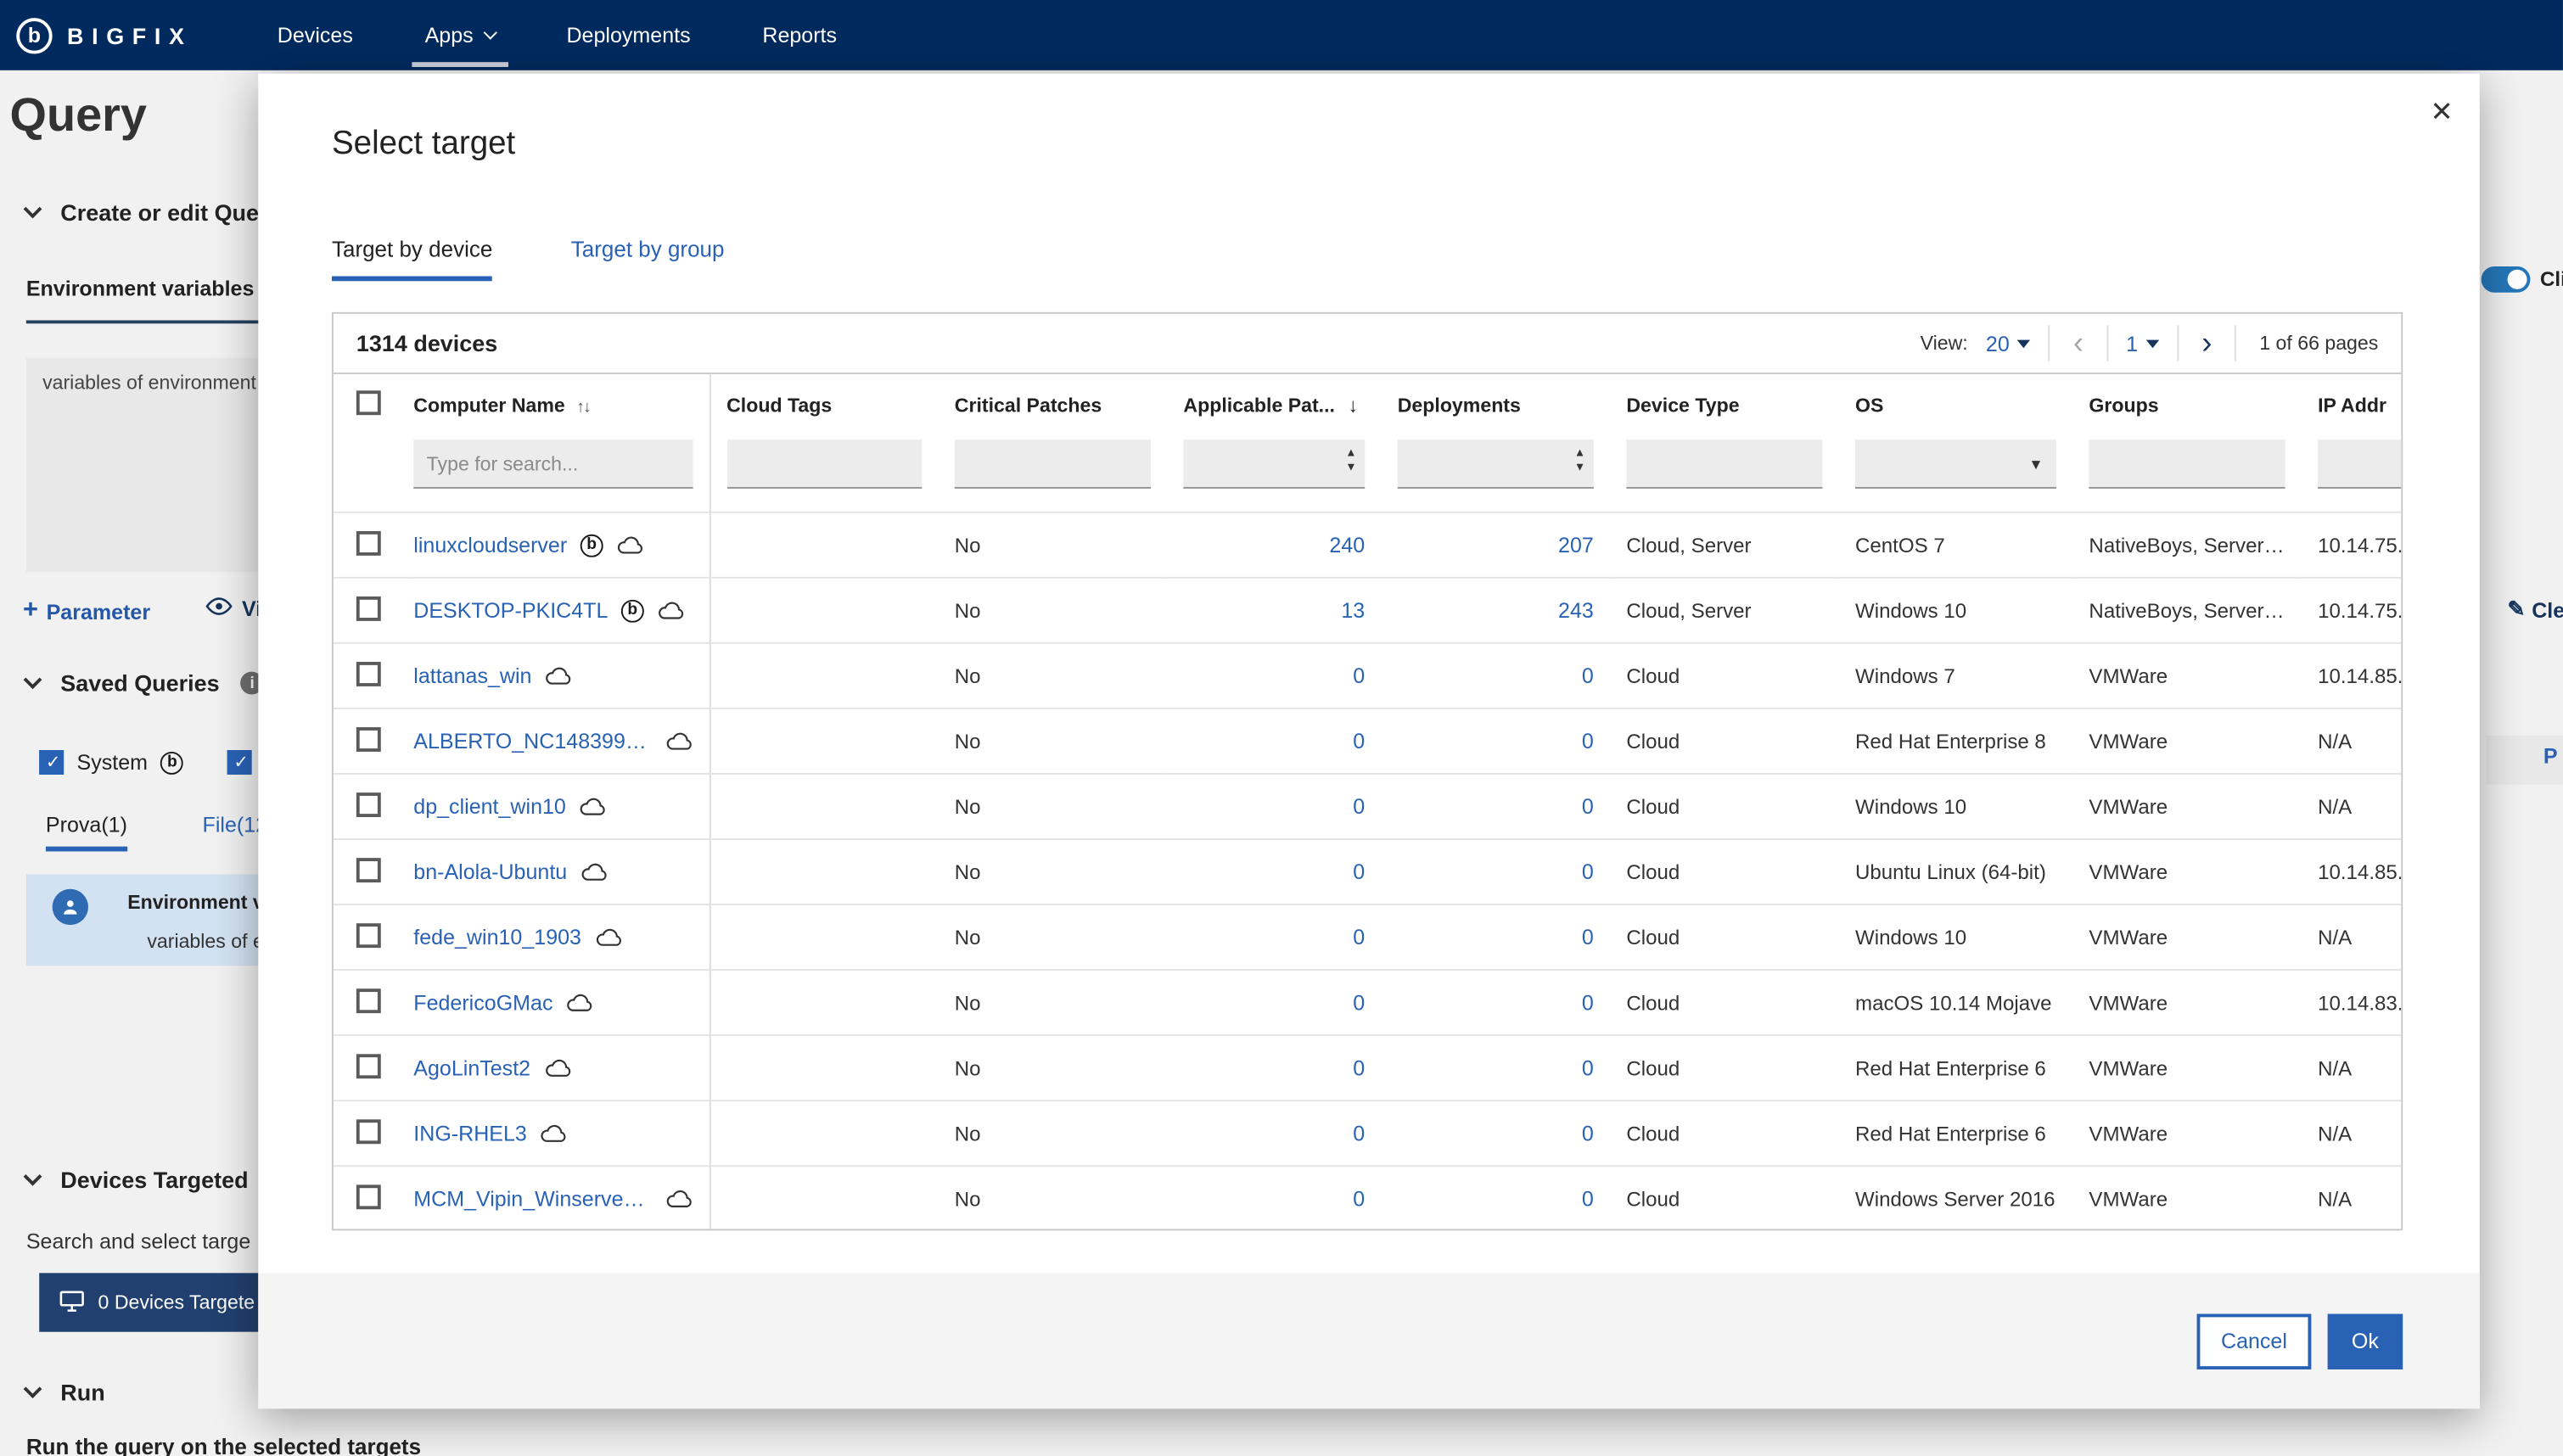 The width and height of the screenshot is (2563, 1456). What do you see at coordinates (628, 35) in the screenshot?
I see `nav-item-deployments: Deployments` at bounding box center [628, 35].